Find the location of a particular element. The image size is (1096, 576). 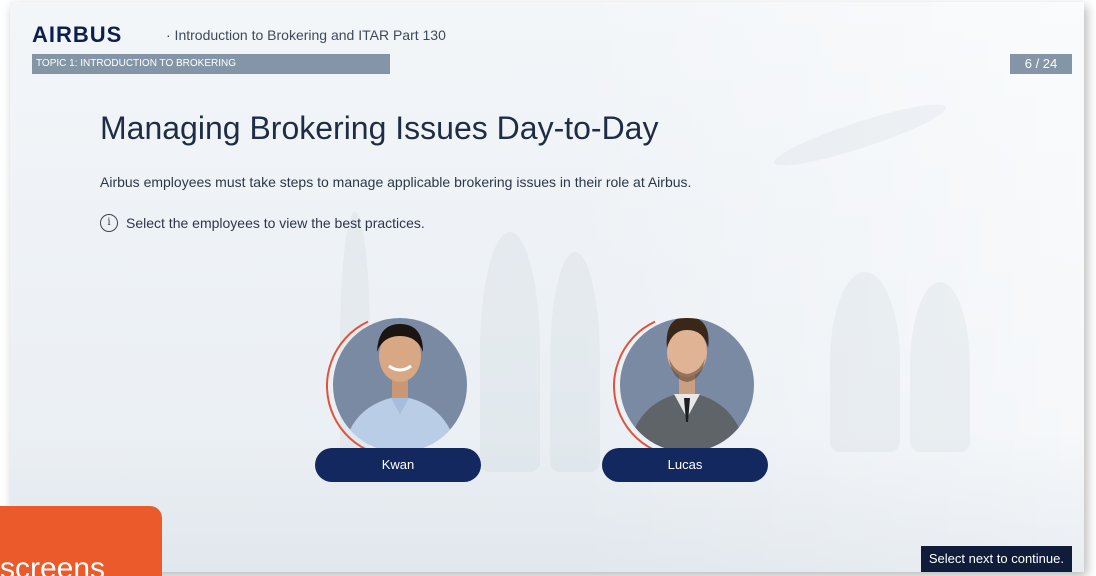

employee-name-lucas: Lucas is located at coordinates (685, 465).